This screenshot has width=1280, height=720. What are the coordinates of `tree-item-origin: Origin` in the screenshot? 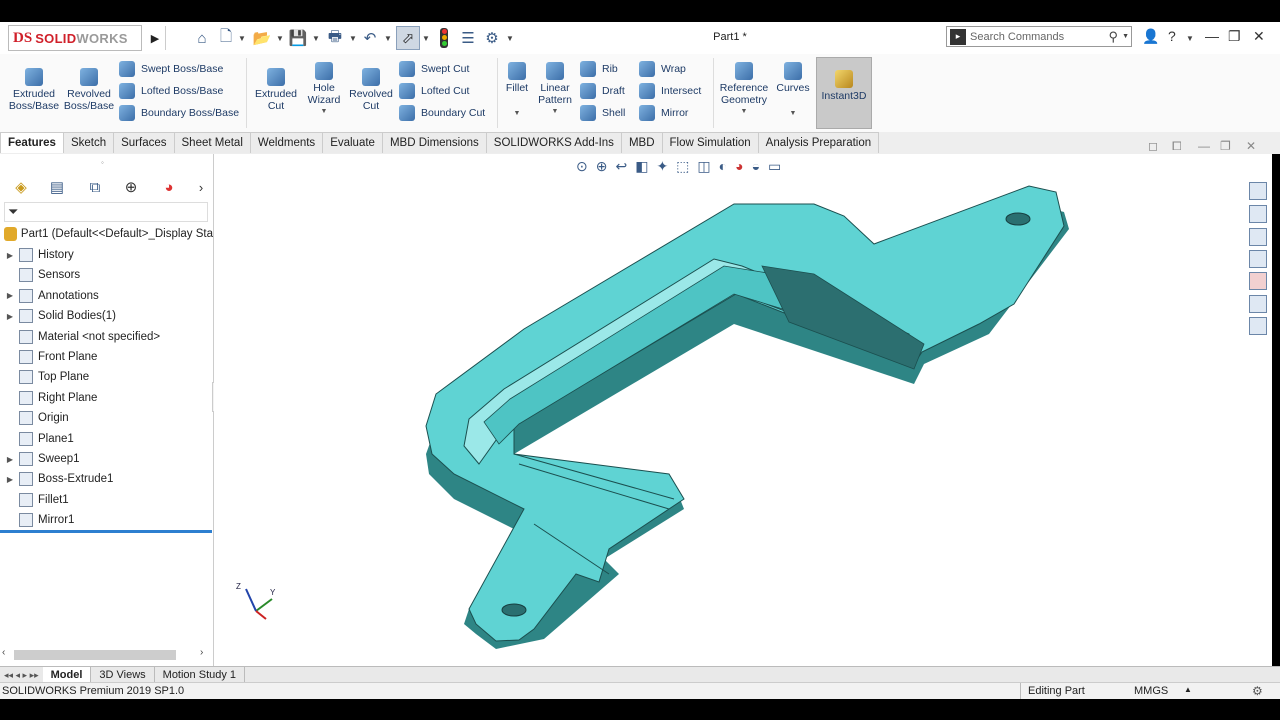 It's located at (106, 418).